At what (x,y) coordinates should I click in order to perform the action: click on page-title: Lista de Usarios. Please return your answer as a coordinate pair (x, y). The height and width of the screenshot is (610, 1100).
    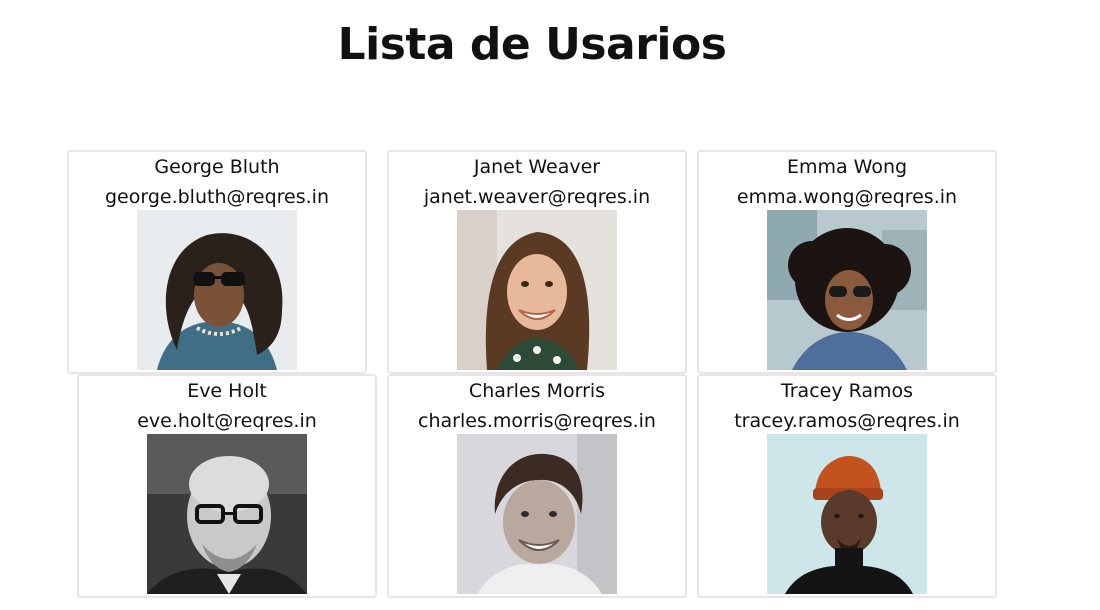
    Looking at the image, I should click on (532, 44).